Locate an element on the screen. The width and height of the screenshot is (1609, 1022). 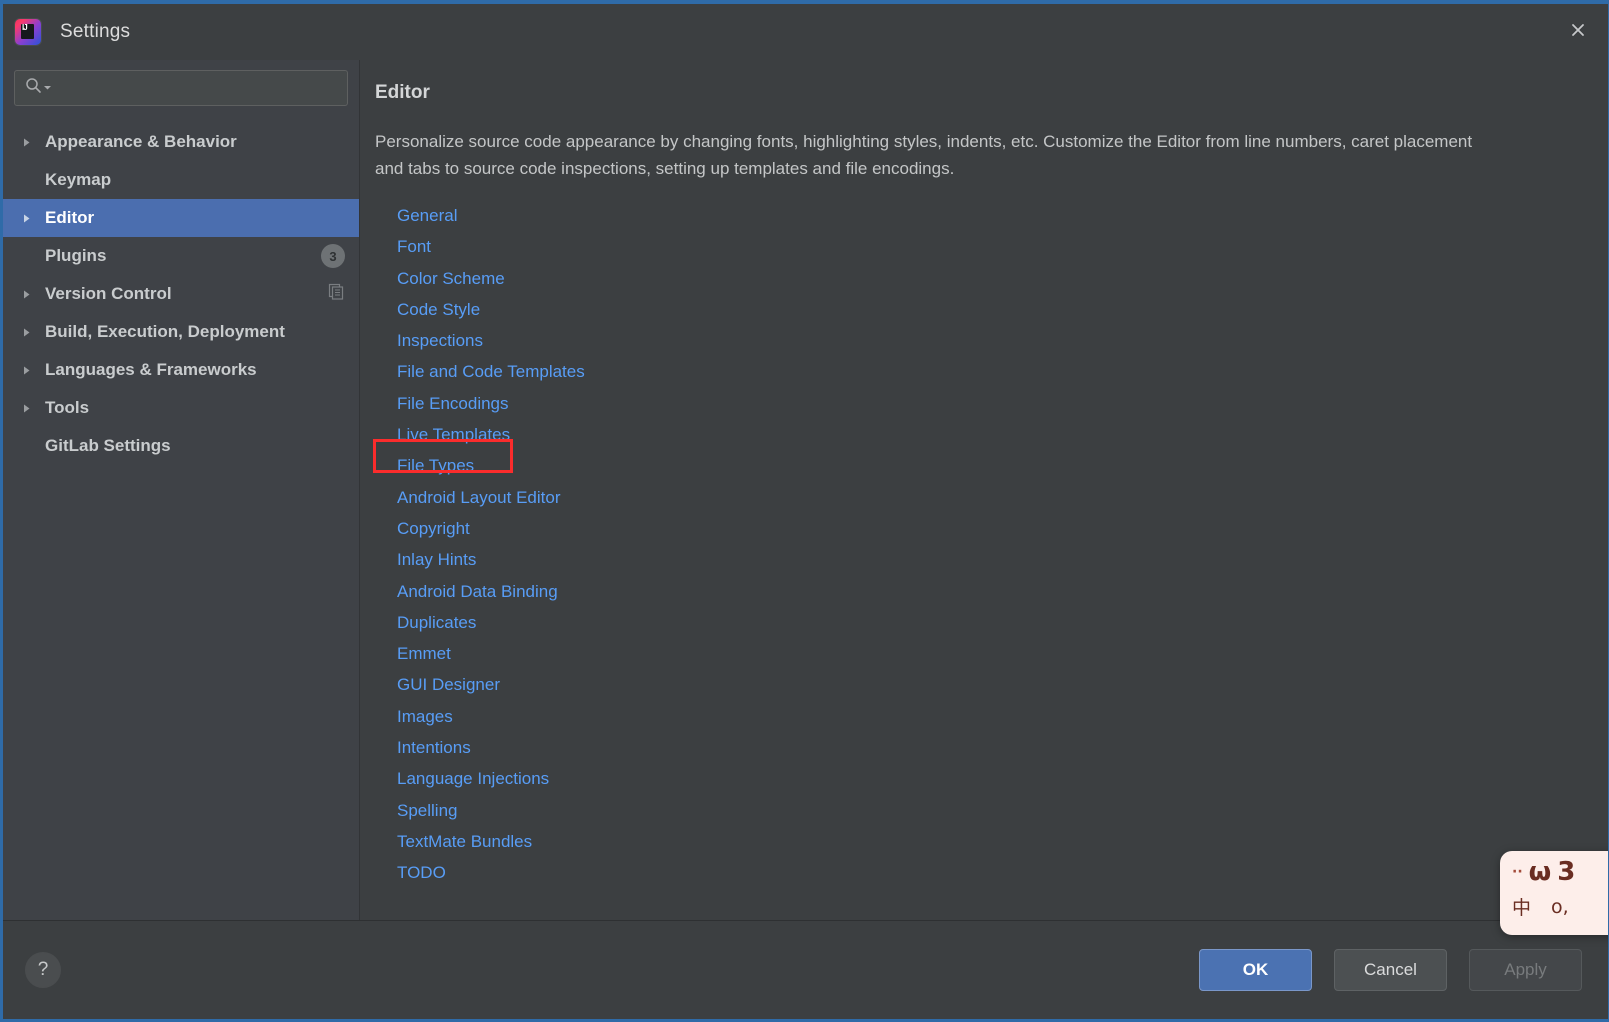
link-android-layout-editor: Android Layout Editor is located at coordinates (479, 497).